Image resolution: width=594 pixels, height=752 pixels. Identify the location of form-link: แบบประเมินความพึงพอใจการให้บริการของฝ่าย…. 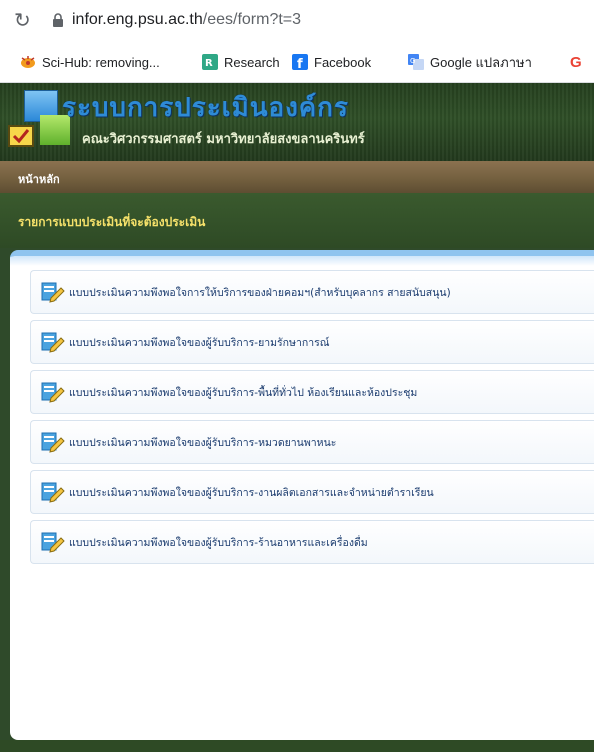
(260, 292).